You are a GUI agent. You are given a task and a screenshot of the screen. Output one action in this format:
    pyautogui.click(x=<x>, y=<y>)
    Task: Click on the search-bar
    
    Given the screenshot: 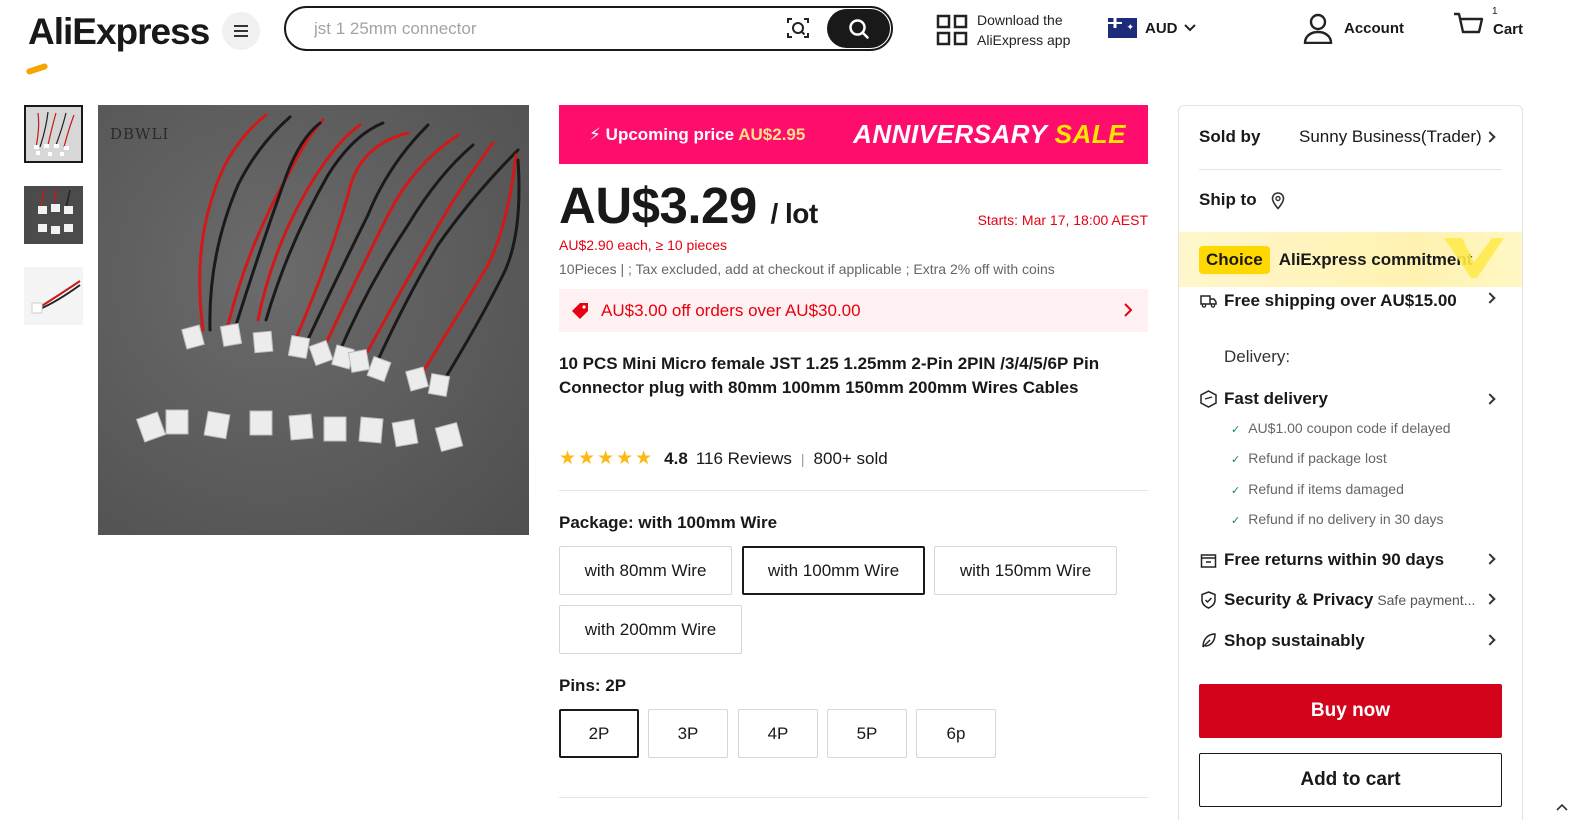 What is the action you would take?
    pyautogui.click(x=588, y=28)
    